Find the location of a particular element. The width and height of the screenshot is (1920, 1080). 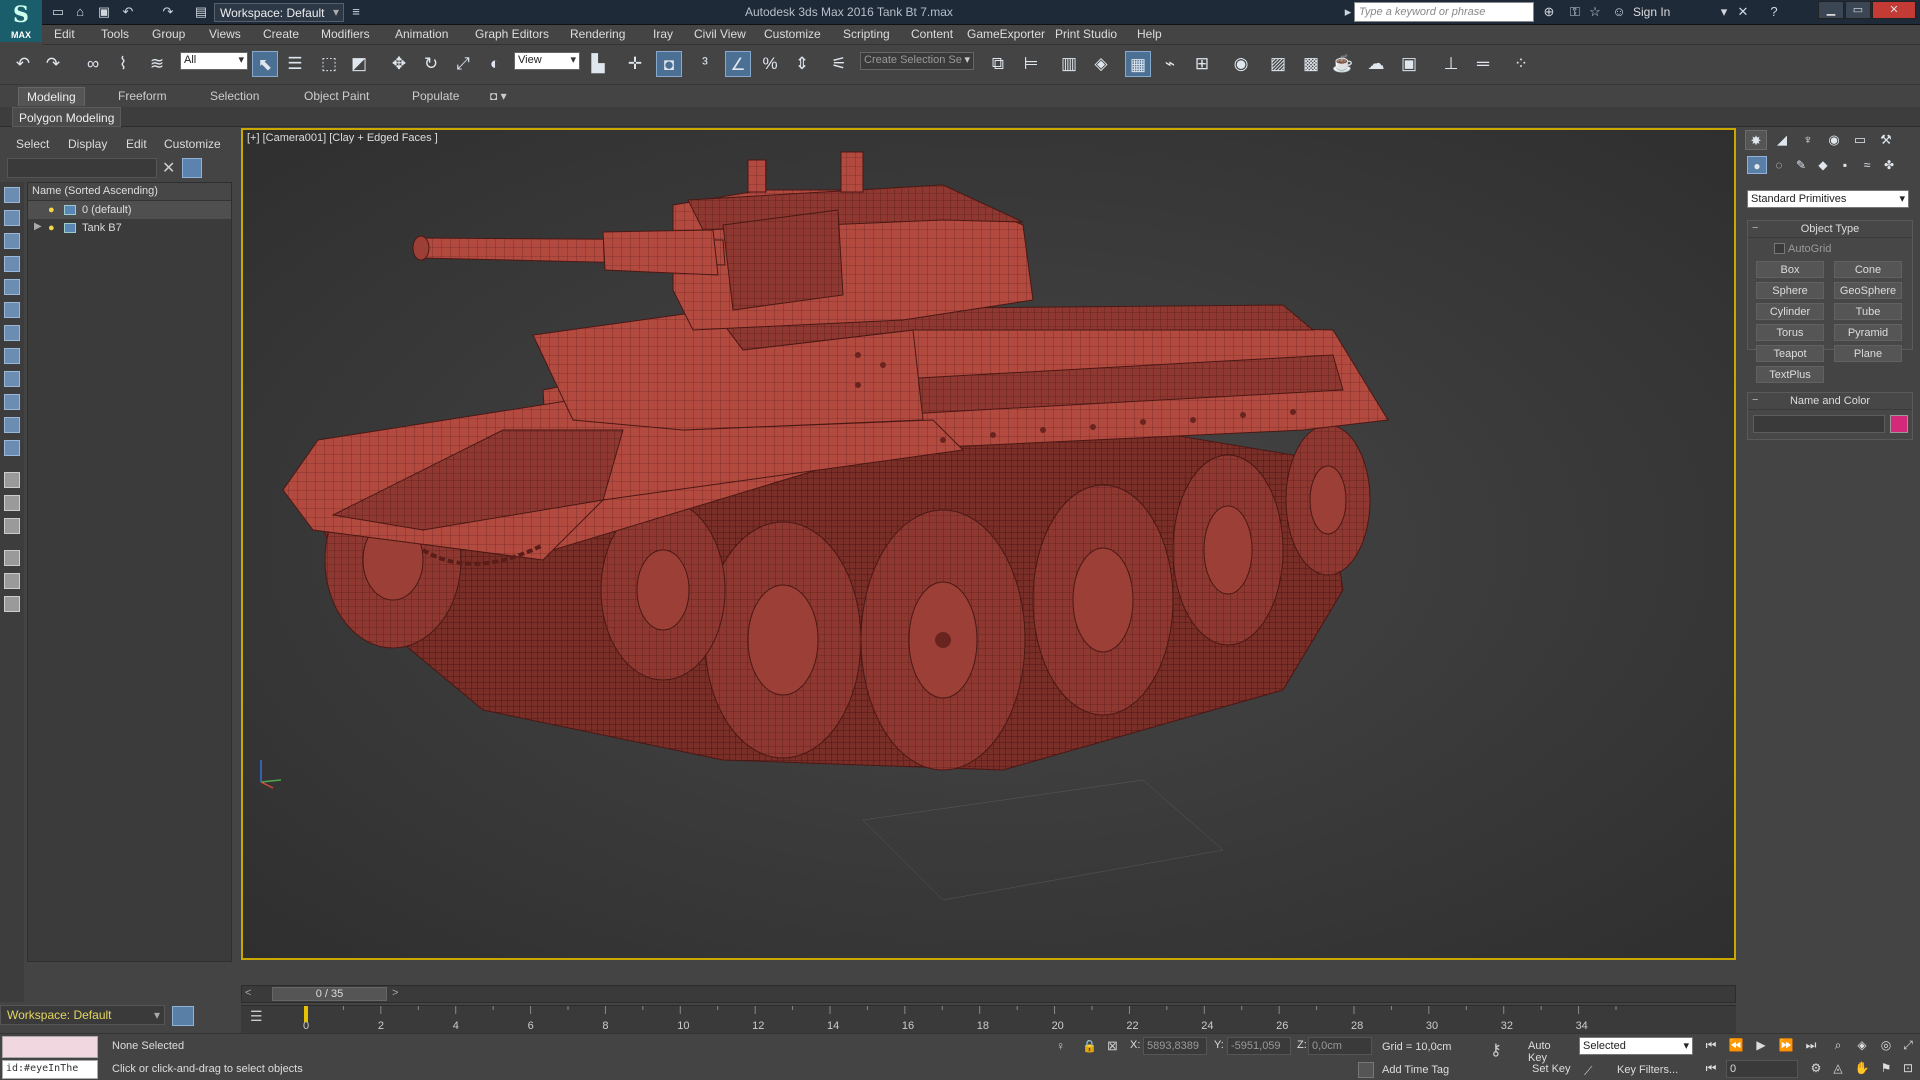

display-tab-icon: ▭ is located at coordinates (1860, 140).